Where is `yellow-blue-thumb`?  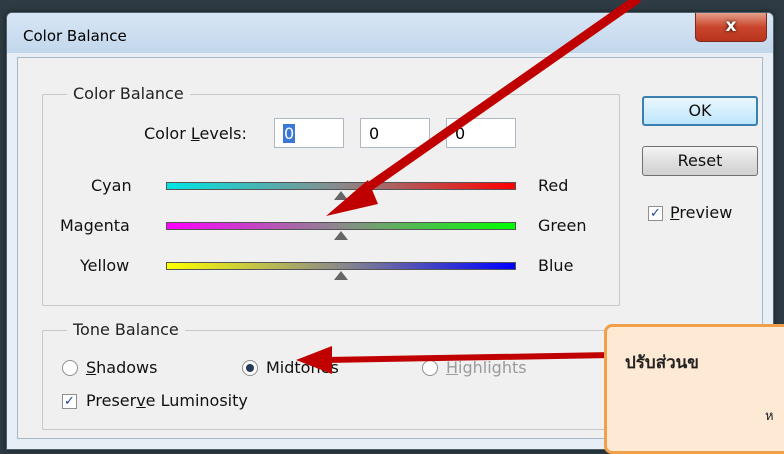 yellow-blue-thumb is located at coordinates (341, 275).